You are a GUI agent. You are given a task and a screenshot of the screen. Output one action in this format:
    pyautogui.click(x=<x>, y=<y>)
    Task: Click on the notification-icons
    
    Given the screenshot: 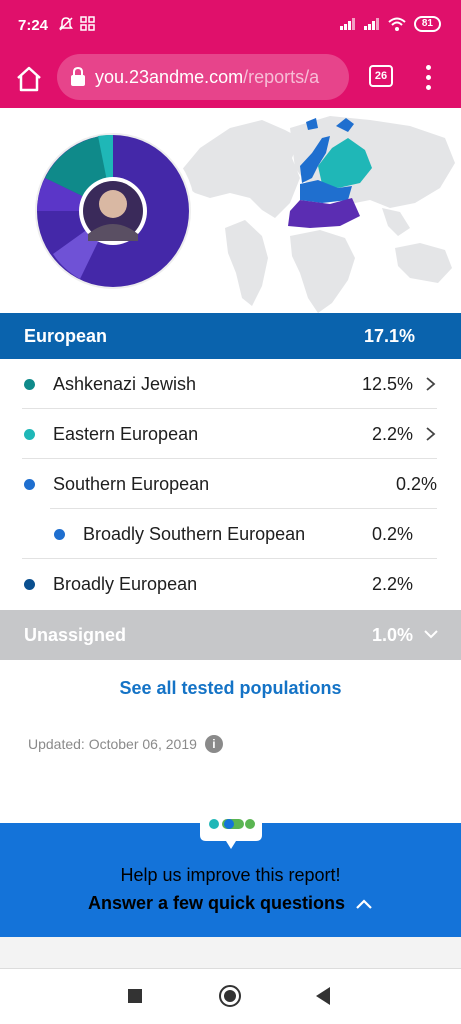 What is the action you would take?
    pyautogui.click(x=77, y=24)
    